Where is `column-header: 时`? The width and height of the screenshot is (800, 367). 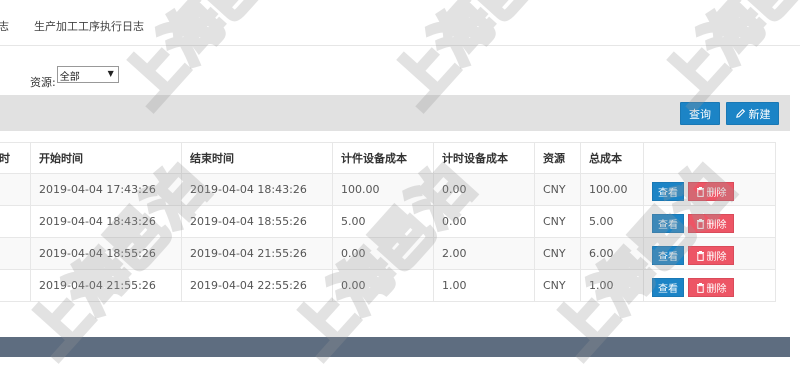 column-header: 时 is located at coordinates (15, 158).